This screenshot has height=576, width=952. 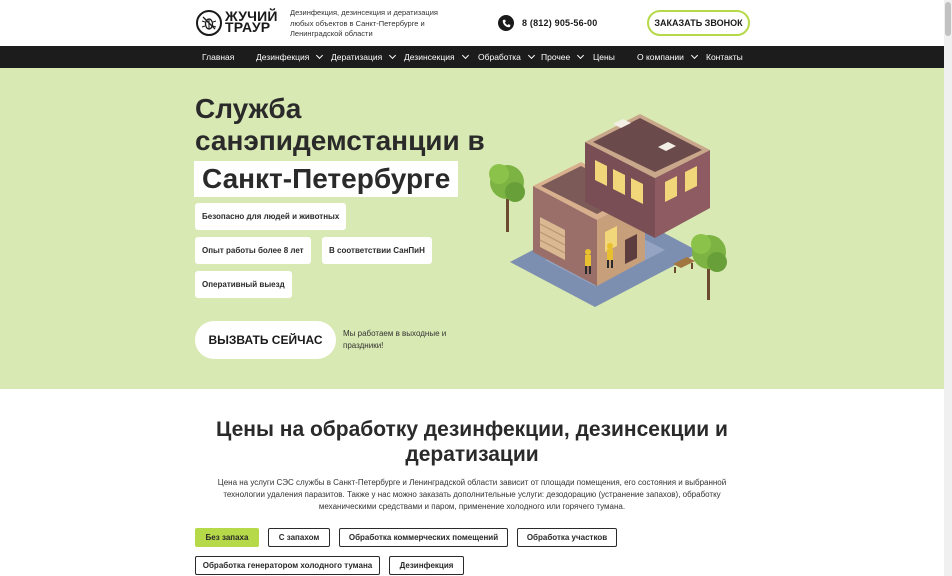 I want to click on nav-item-prices: Цены, so click(x=604, y=57).